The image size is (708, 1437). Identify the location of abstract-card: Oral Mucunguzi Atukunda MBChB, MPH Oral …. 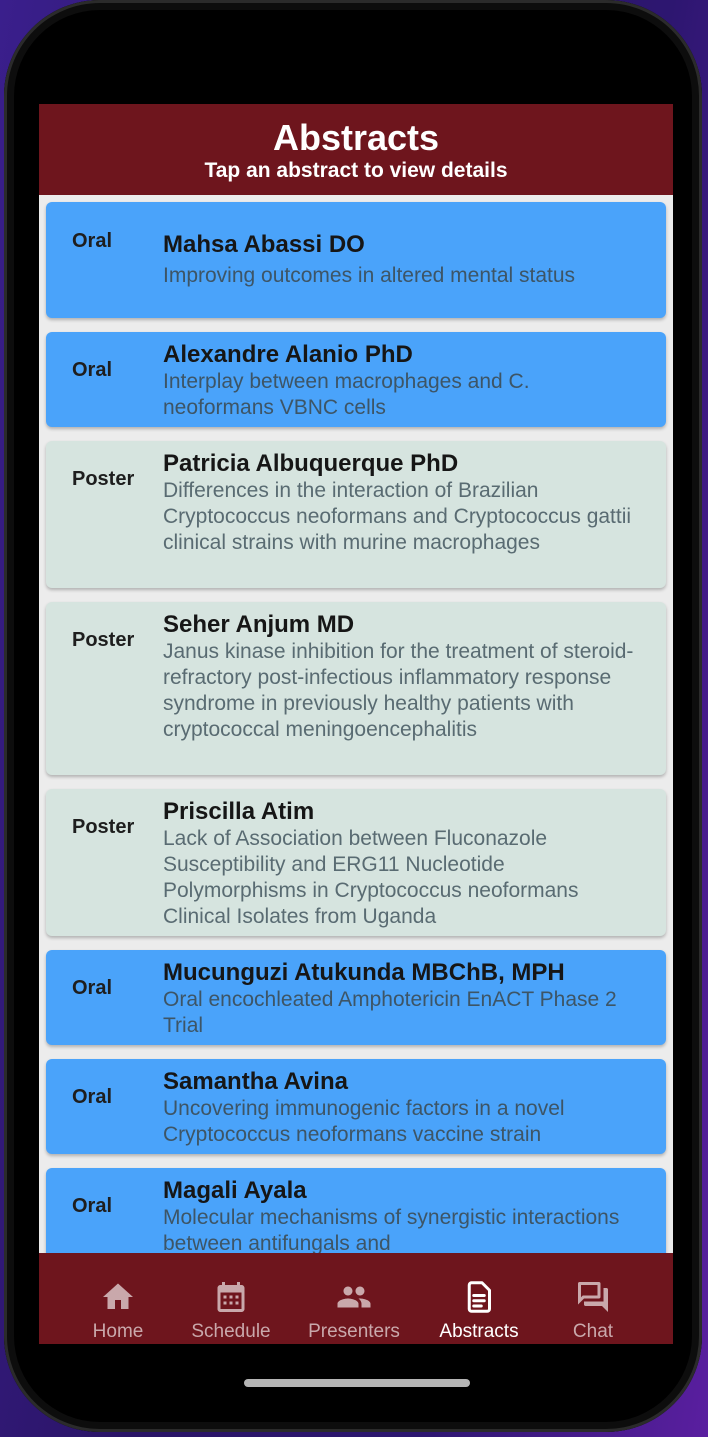
(356, 997).